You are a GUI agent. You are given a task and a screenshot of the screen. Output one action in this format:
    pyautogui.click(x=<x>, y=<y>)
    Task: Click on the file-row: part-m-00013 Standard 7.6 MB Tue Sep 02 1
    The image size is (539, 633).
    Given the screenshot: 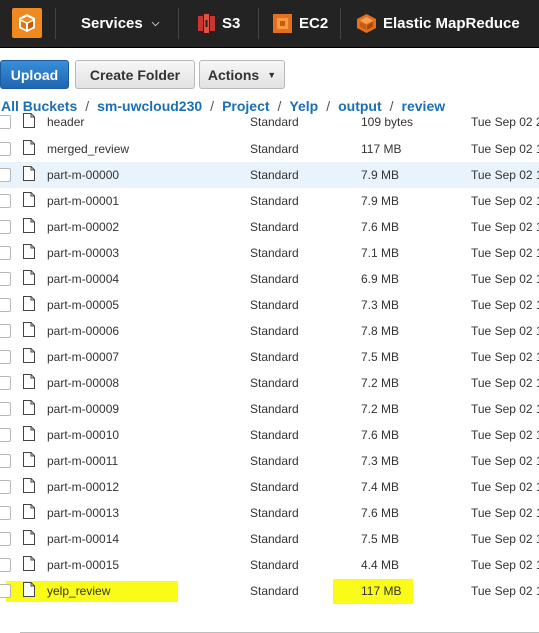 What is the action you would take?
    pyautogui.click(x=269, y=513)
    